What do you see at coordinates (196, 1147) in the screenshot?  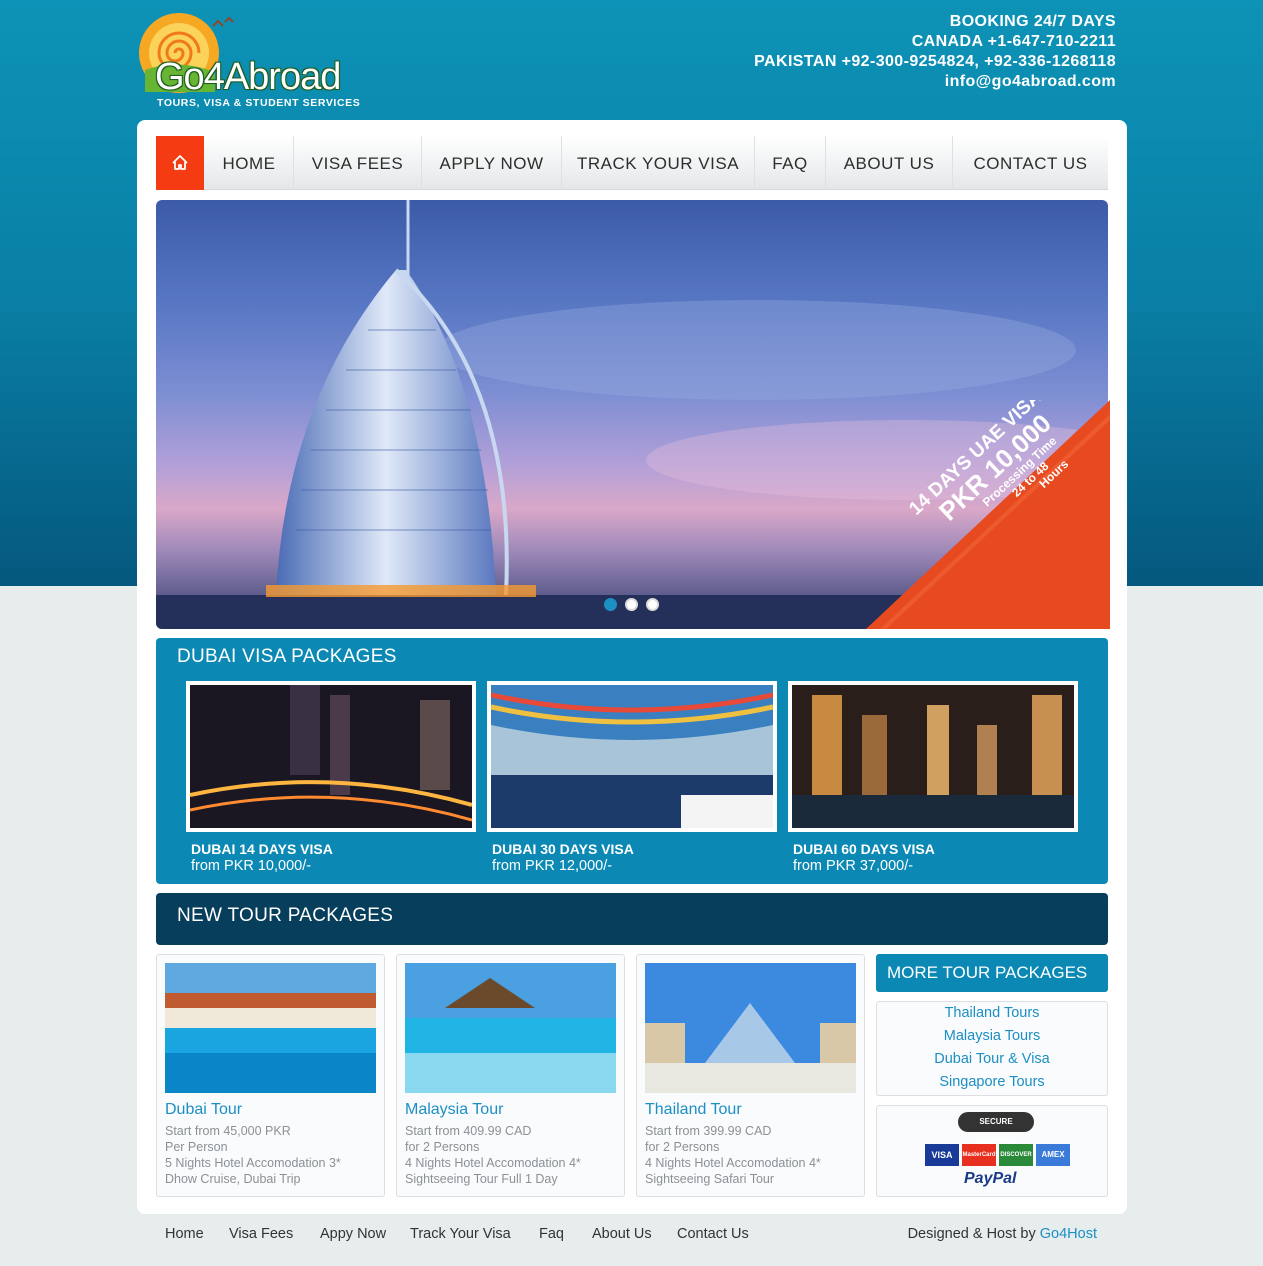 I see `dubai-tour-persons: Per Person` at bounding box center [196, 1147].